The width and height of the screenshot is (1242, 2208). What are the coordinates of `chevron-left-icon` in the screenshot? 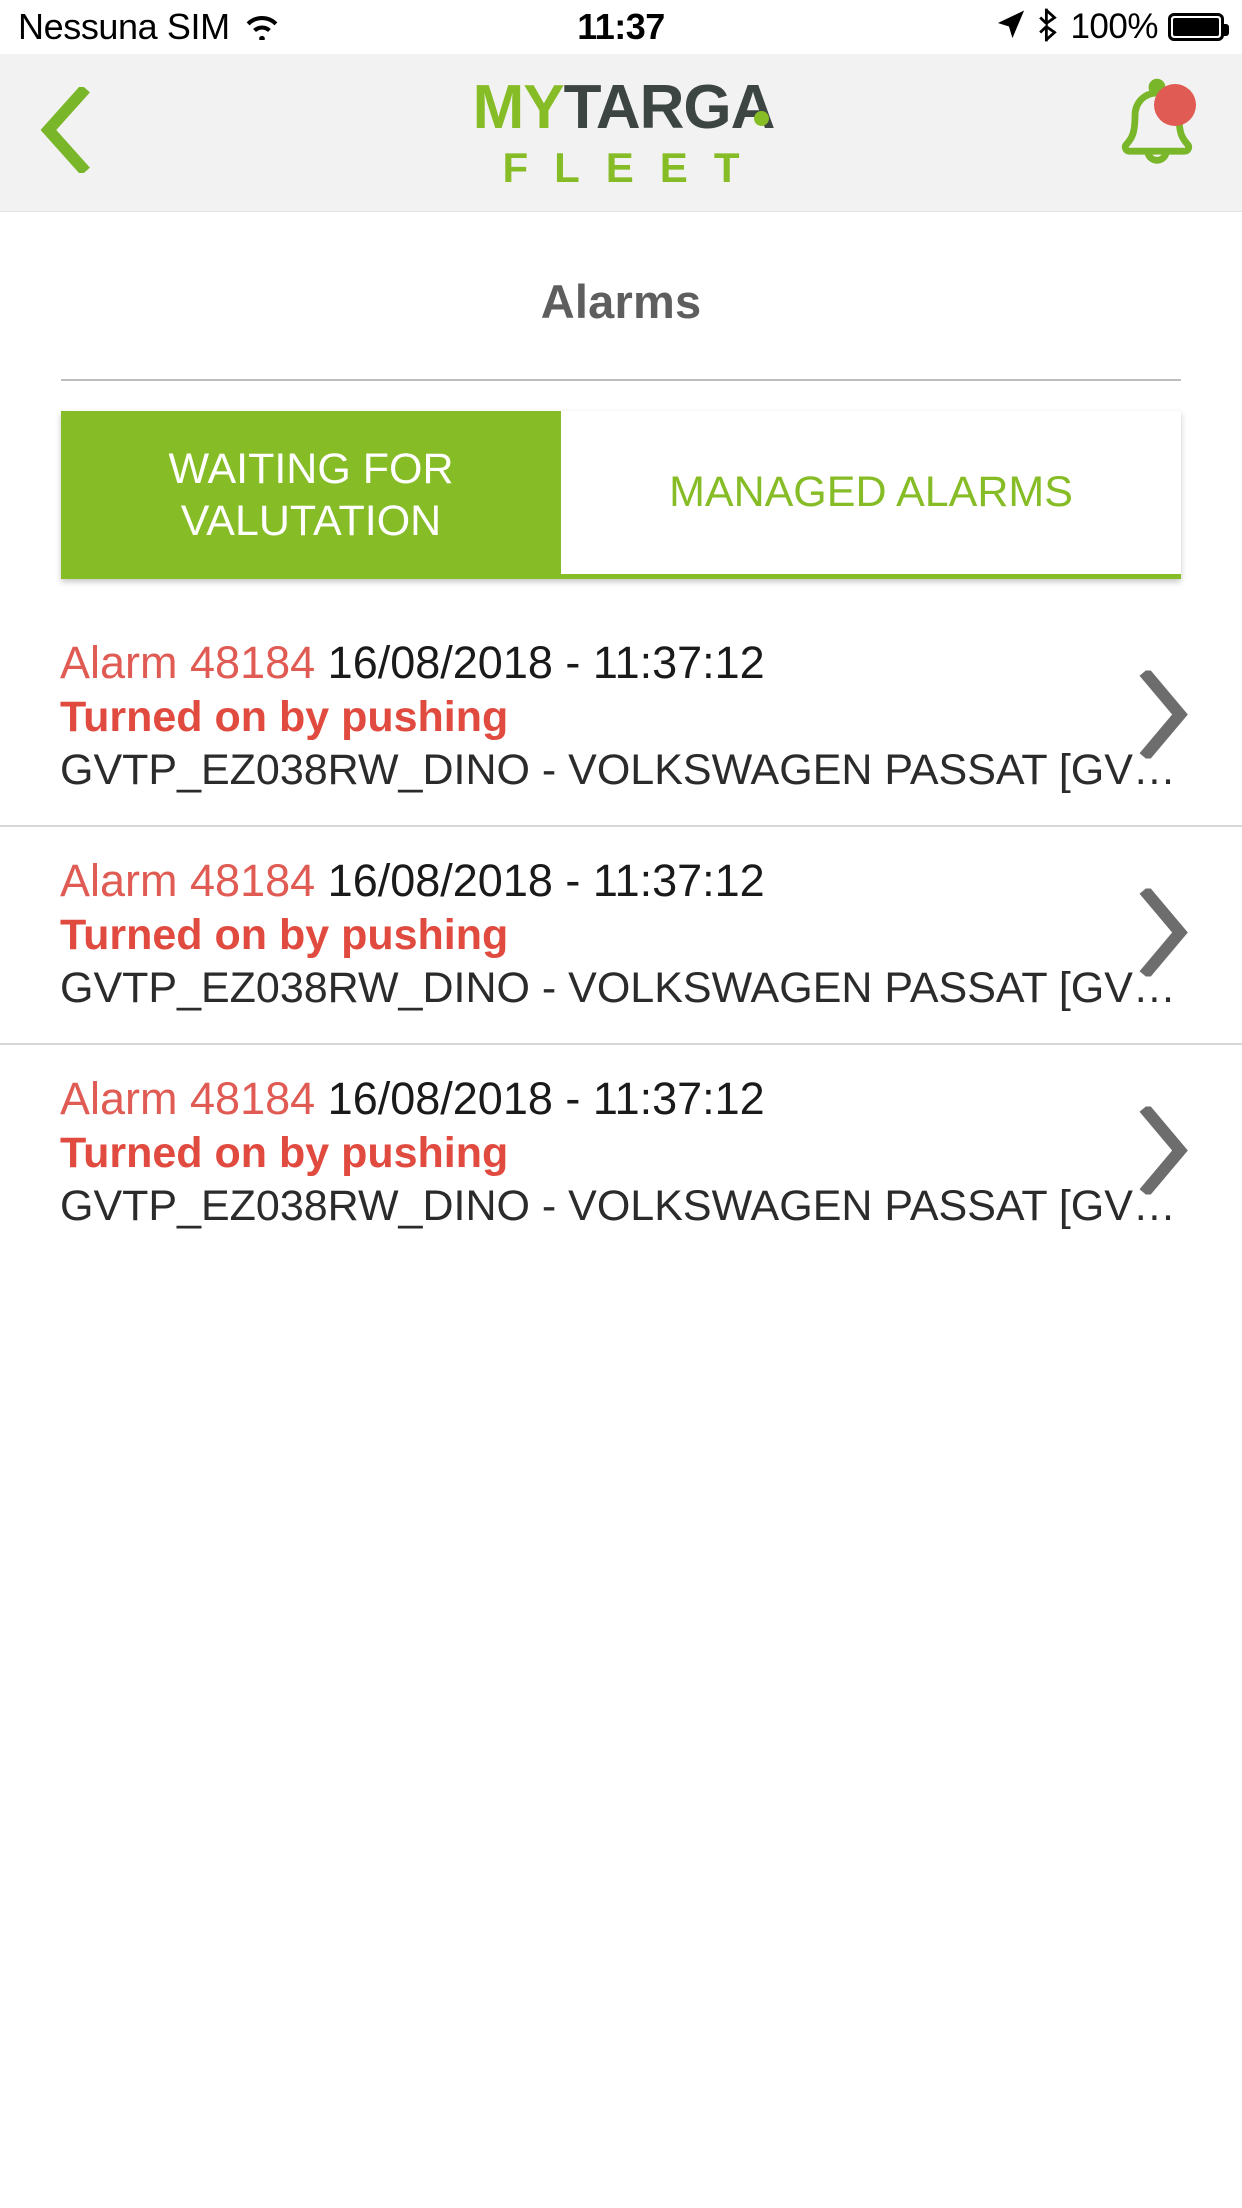 It's located at (66, 131).